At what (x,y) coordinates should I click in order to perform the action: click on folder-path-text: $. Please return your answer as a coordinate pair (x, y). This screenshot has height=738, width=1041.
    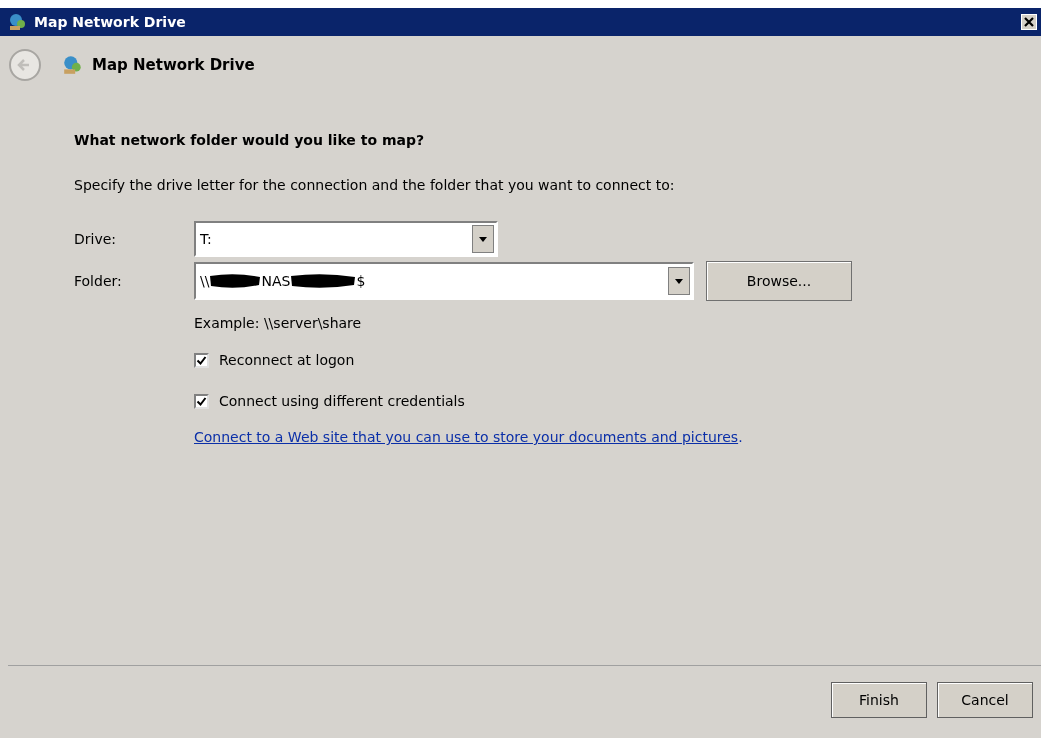
    Looking at the image, I should click on (361, 281).